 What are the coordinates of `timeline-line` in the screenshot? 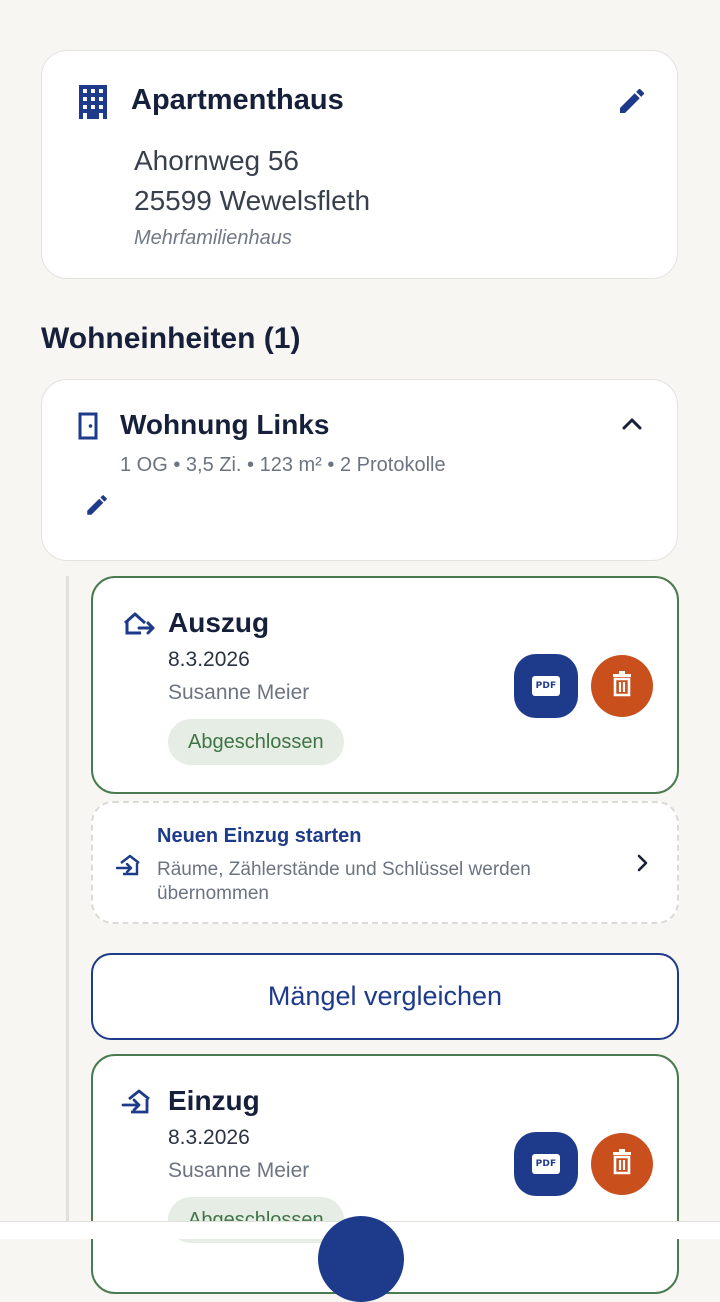 It's located at (67, 901).